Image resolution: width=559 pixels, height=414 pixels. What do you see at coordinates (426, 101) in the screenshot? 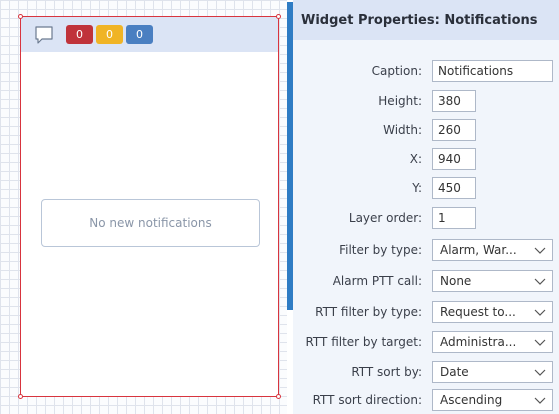
I see `height-row: Height: 380` at bounding box center [426, 101].